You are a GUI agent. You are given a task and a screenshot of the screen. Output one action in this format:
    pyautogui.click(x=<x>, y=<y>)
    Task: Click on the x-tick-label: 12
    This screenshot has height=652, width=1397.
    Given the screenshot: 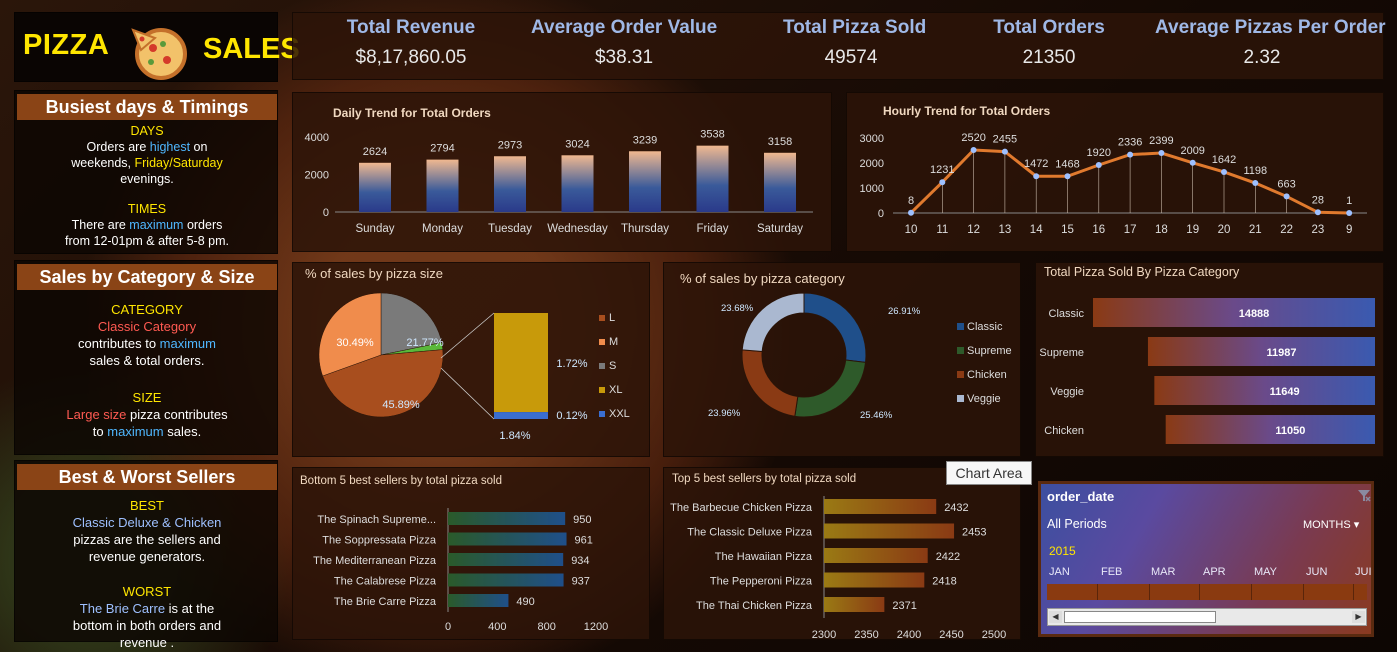 What is the action you would take?
    pyautogui.click(x=973, y=230)
    